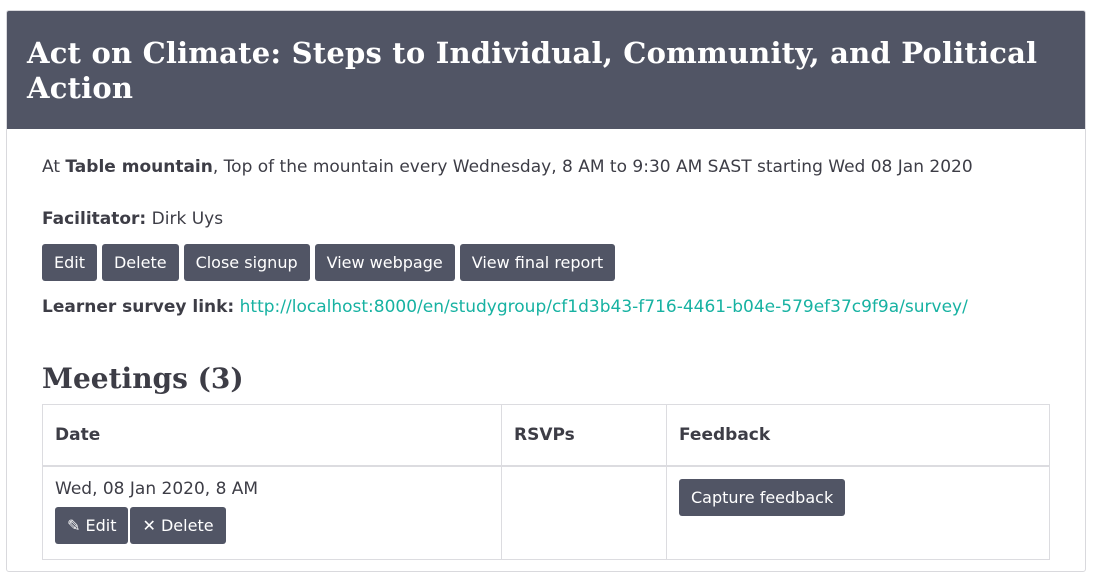 The height and width of the screenshot is (572, 1106). I want to click on facilitator-name: Dirk Uys, so click(185, 219).